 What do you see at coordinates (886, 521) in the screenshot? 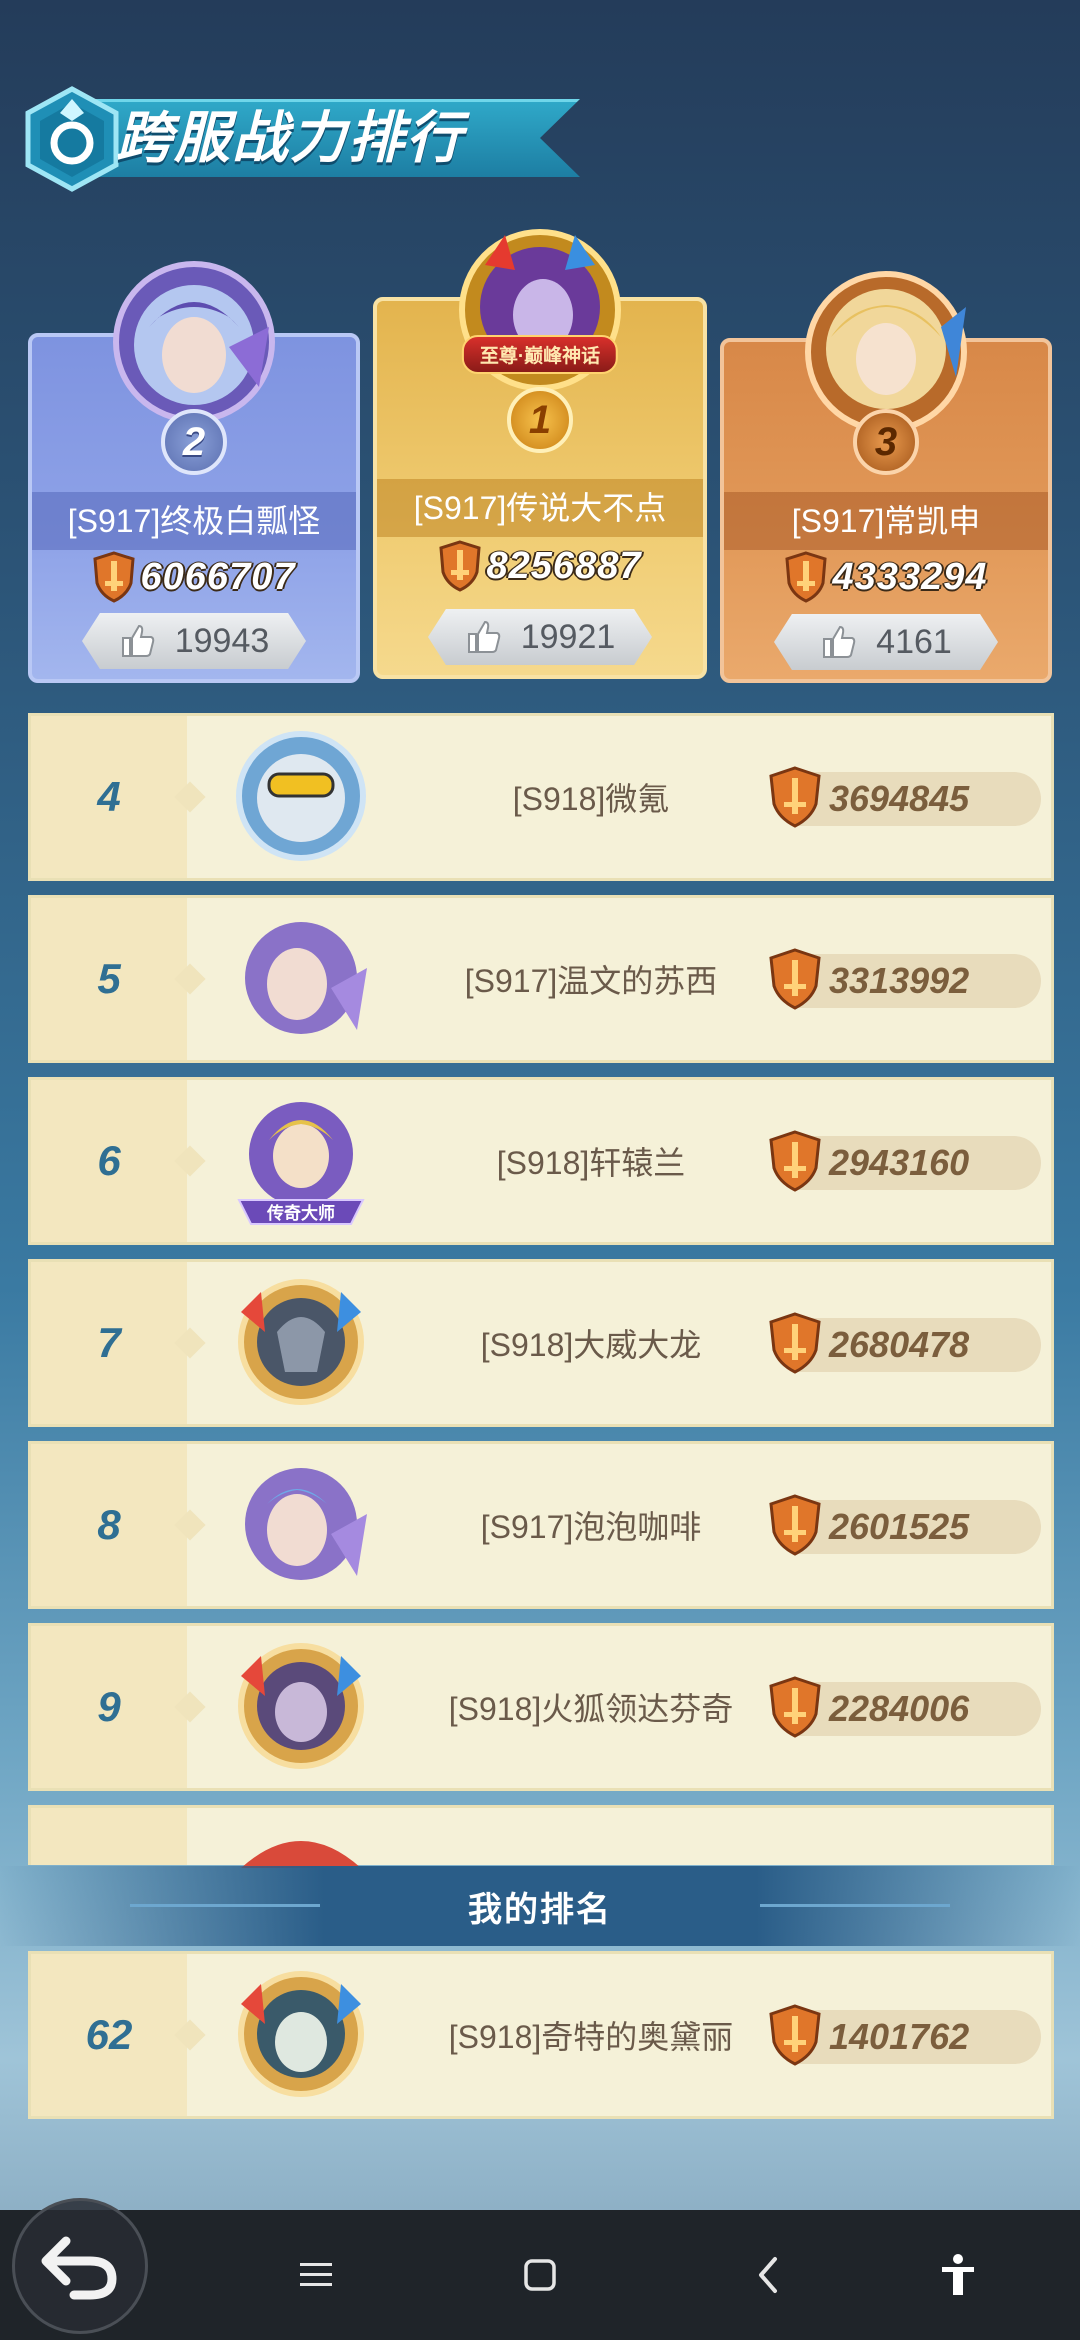
I see `player-name: [S917]常凯申` at bounding box center [886, 521].